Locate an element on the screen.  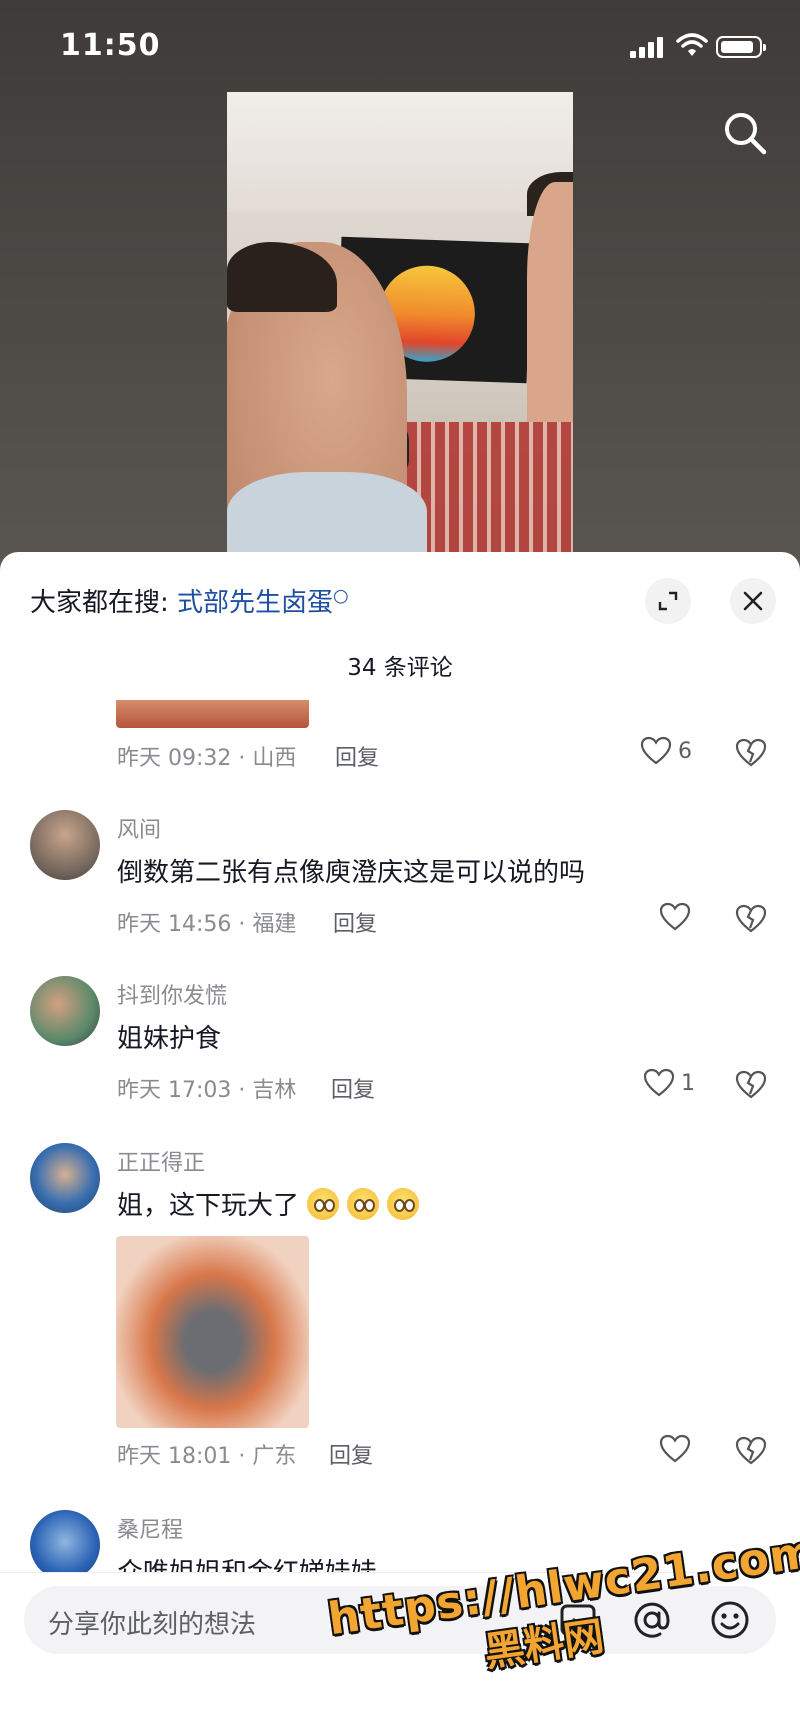
comment-meta: 昨天 18:01 · 广东 is located at coordinates (207, 1456).